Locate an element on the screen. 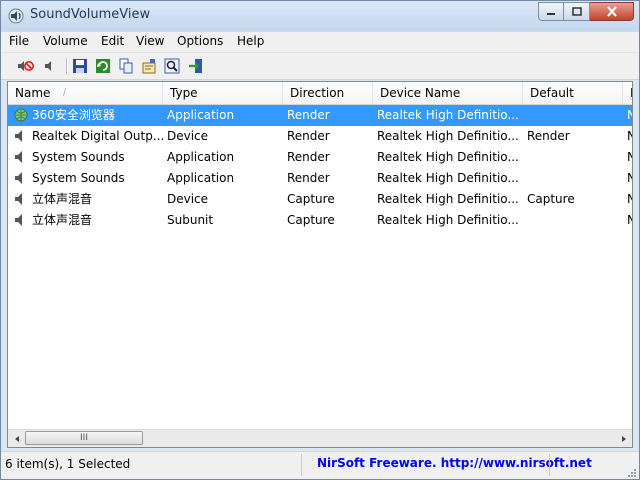  nirsoft-link: NirSoft Freeware. http://www.nirsoft.net is located at coordinates (454, 463).